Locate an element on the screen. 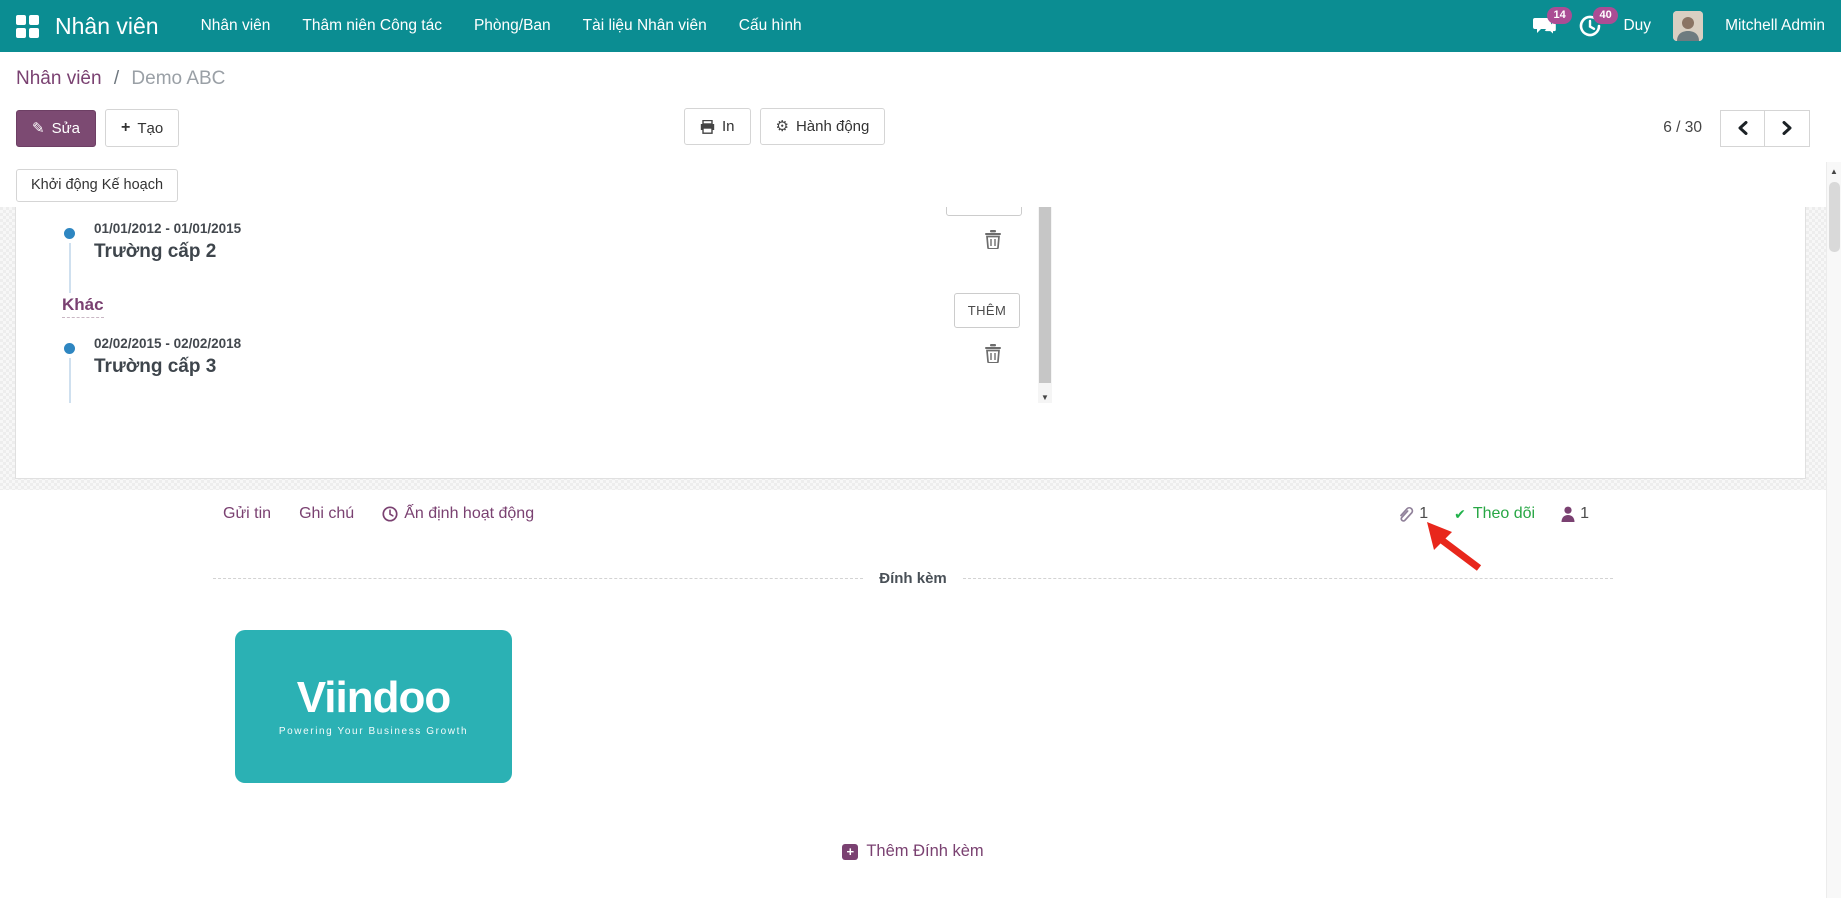 This screenshot has height=898, width=1841. control-panel: ✎ Sửa + Tạo In ⚙ Hành động 6 / 30 is located at coordinates (913, 128).